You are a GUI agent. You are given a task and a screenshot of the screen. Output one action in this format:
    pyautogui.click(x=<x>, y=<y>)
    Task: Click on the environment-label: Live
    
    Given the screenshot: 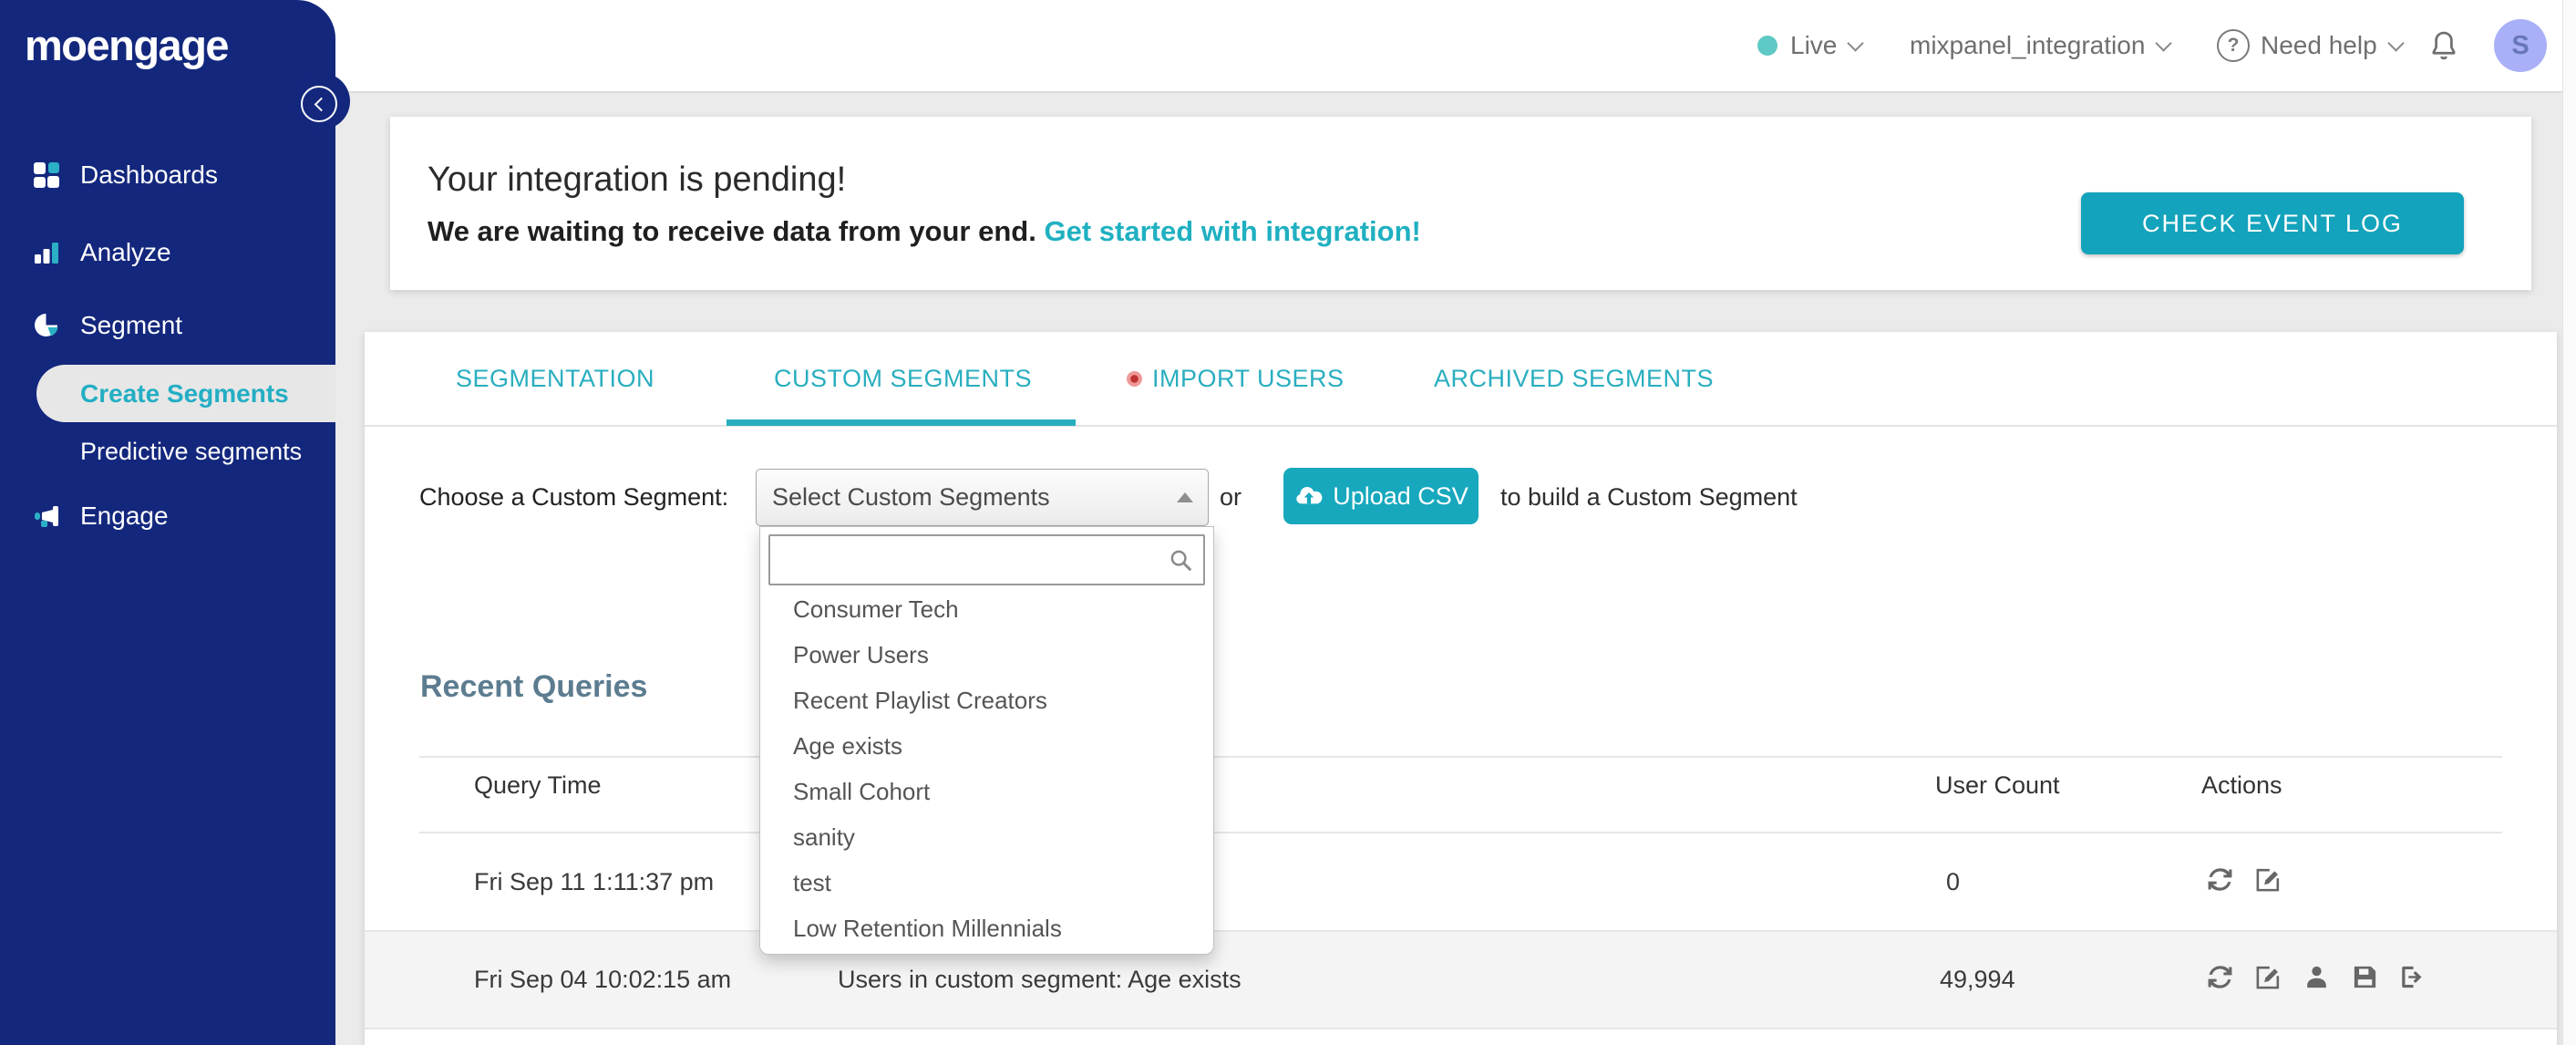 What is the action you would take?
    pyautogui.click(x=1814, y=45)
    